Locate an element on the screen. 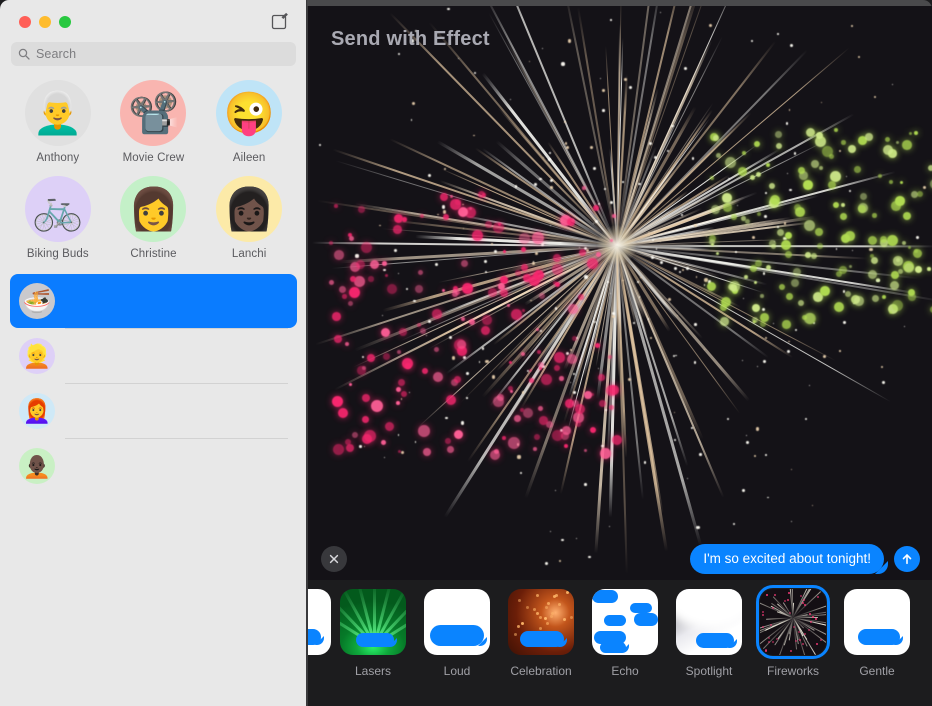  conversation-row: 👱 is located at coordinates (153, 356).